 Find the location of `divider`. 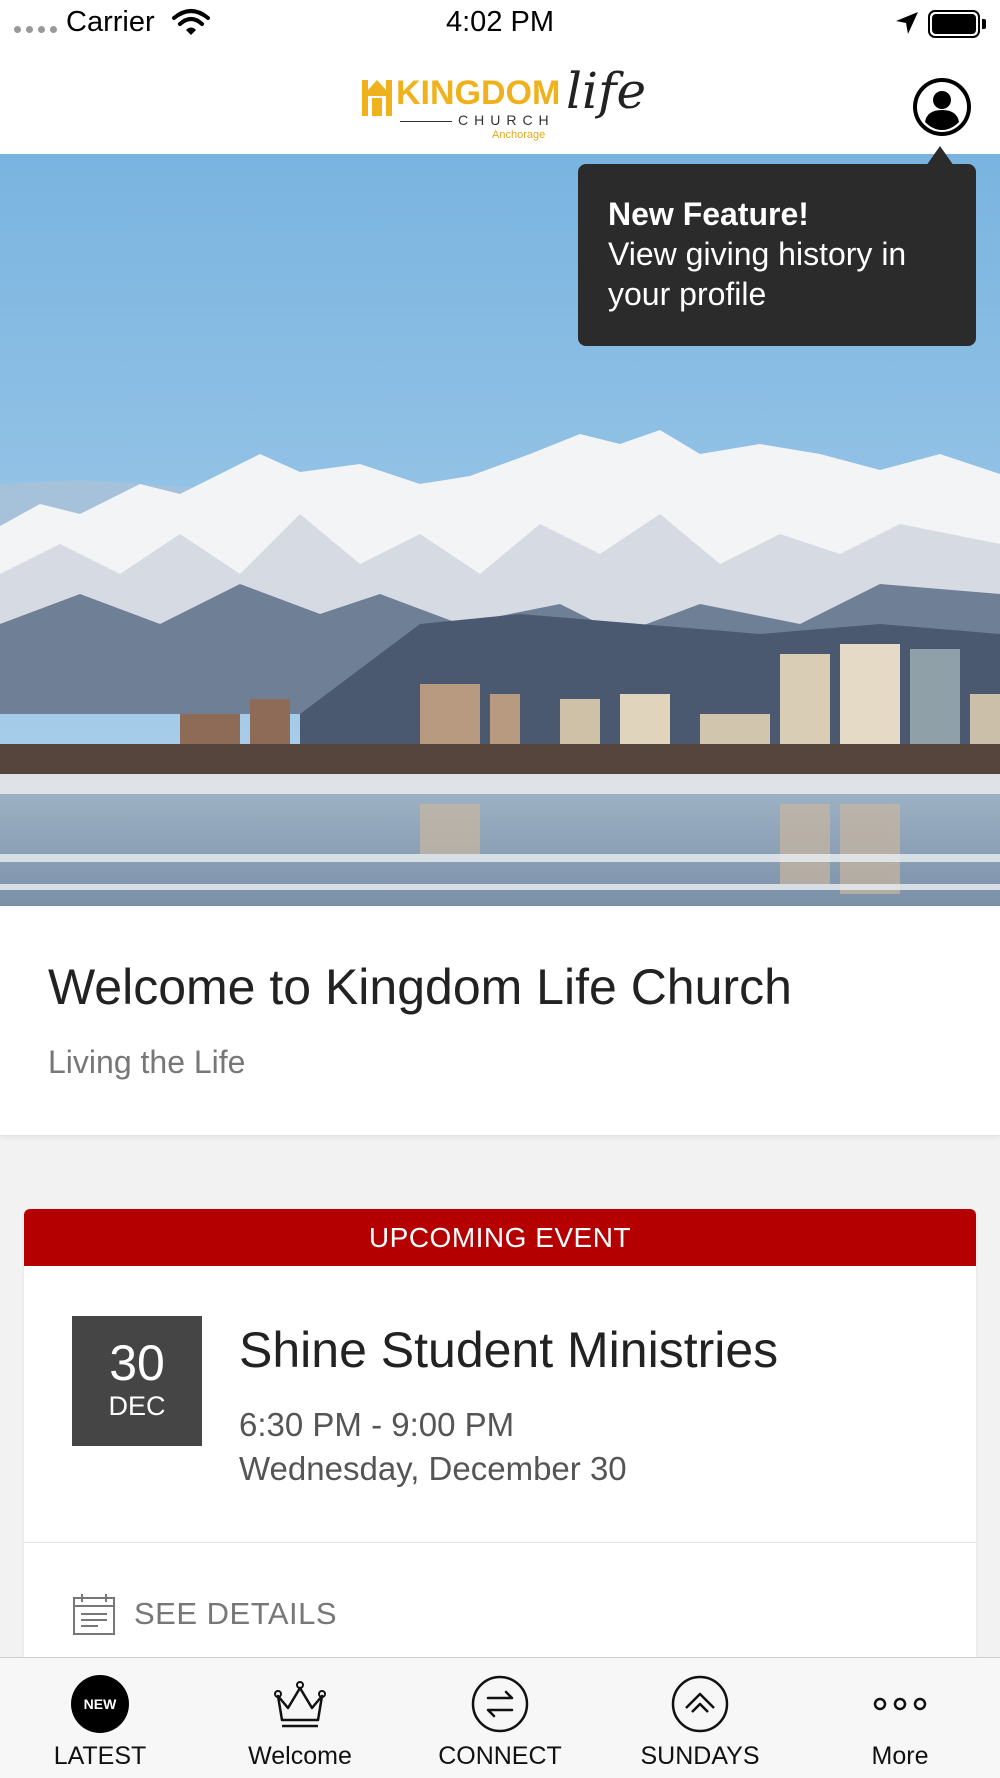

divider is located at coordinates (500, 1542).